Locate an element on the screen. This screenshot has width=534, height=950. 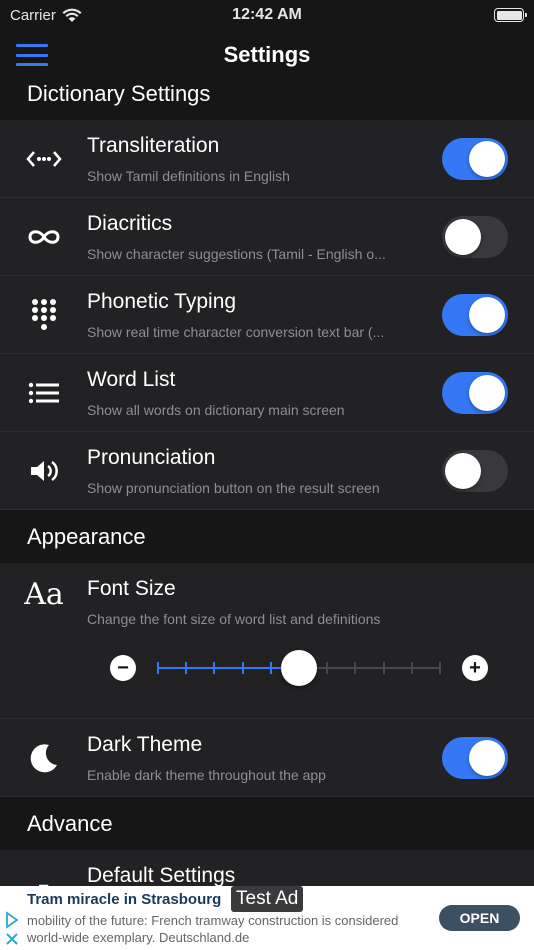
ad-label: Test Ad is located at coordinates (267, 899).